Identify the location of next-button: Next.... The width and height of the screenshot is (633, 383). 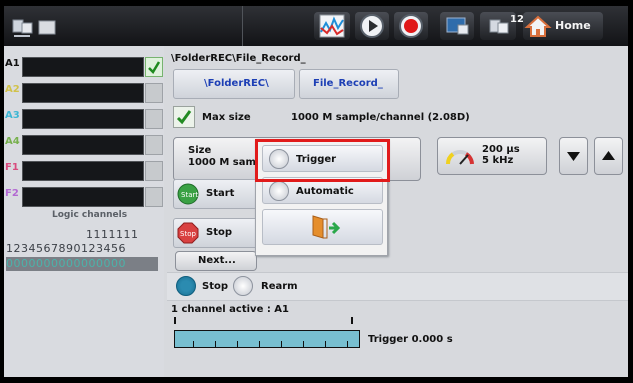
(216, 261).